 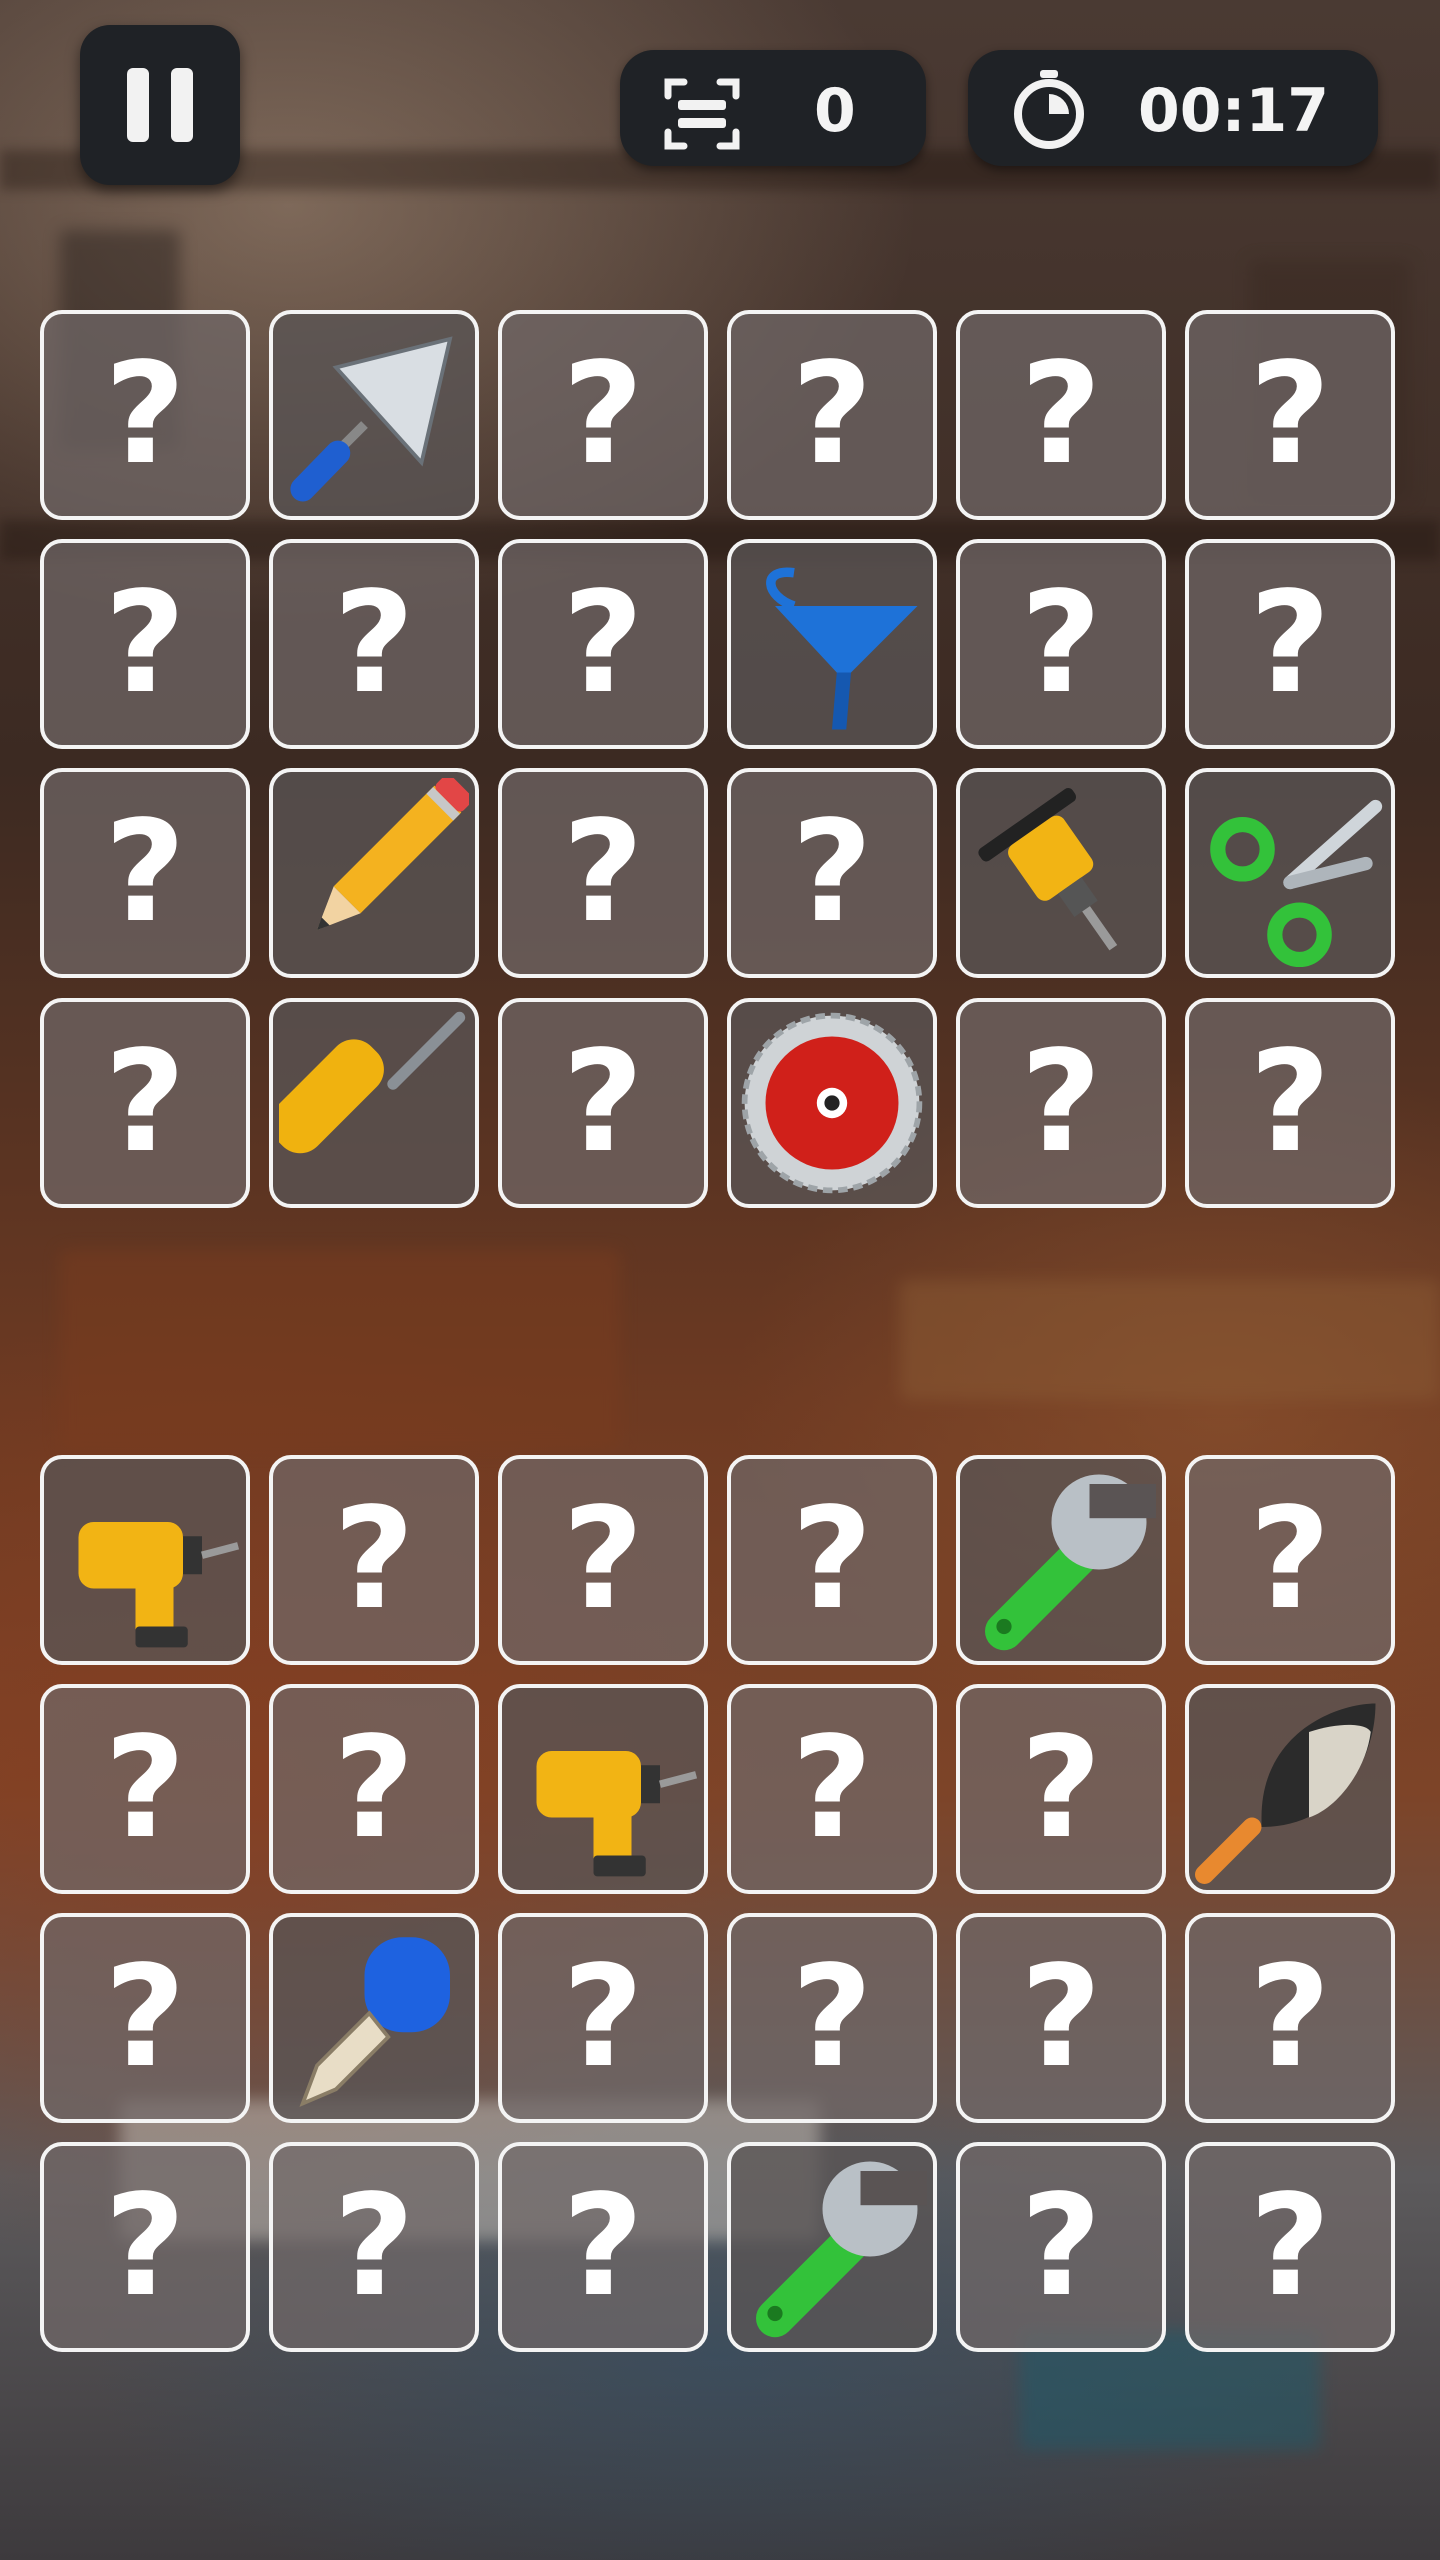 I want to click on timer: 00:17, so click(x=1173, y=108).